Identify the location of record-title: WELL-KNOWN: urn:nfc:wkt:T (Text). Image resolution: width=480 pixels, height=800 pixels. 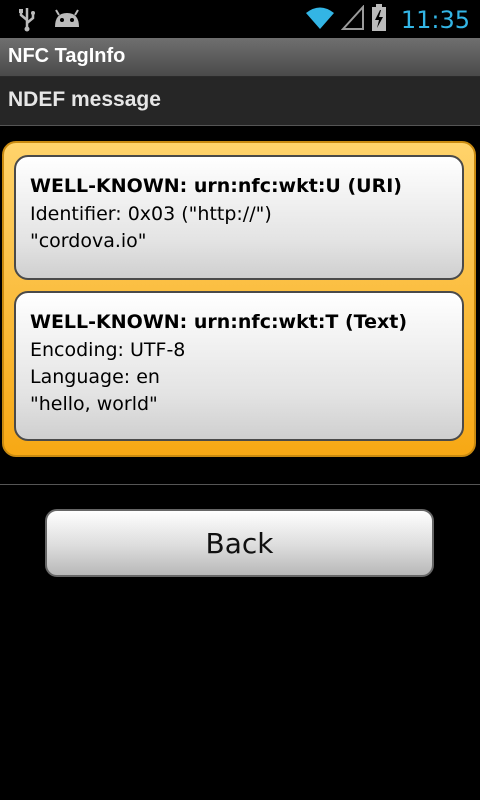
(219, 322).